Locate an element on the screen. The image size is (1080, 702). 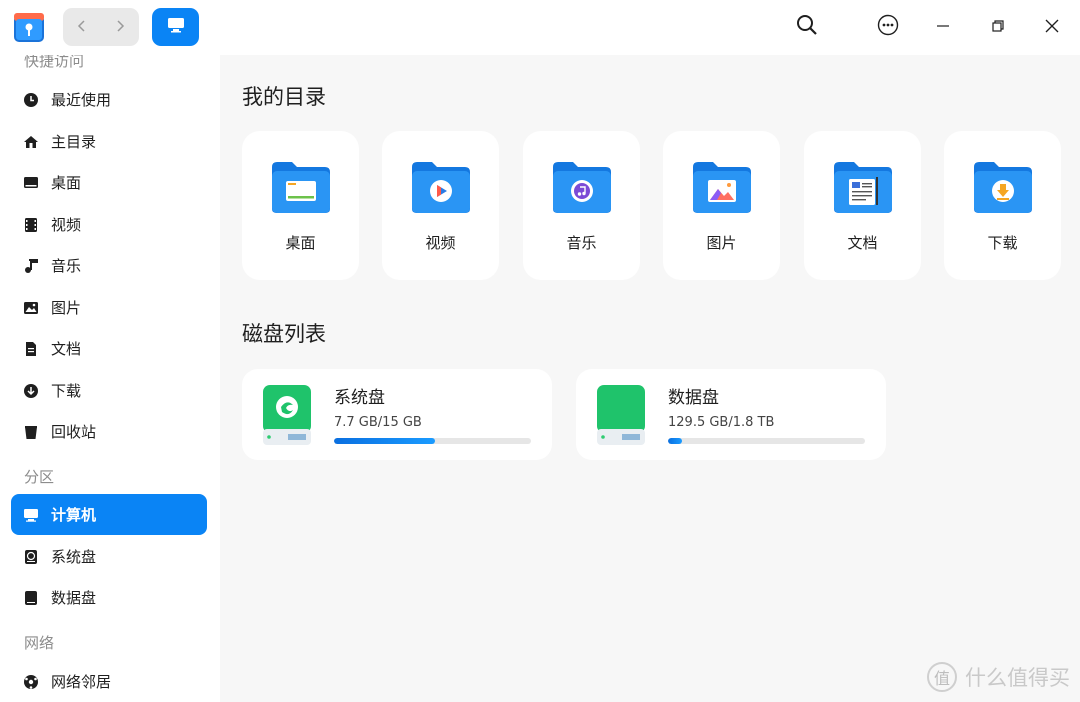
picture-icon is located at coordinates (31, 308).